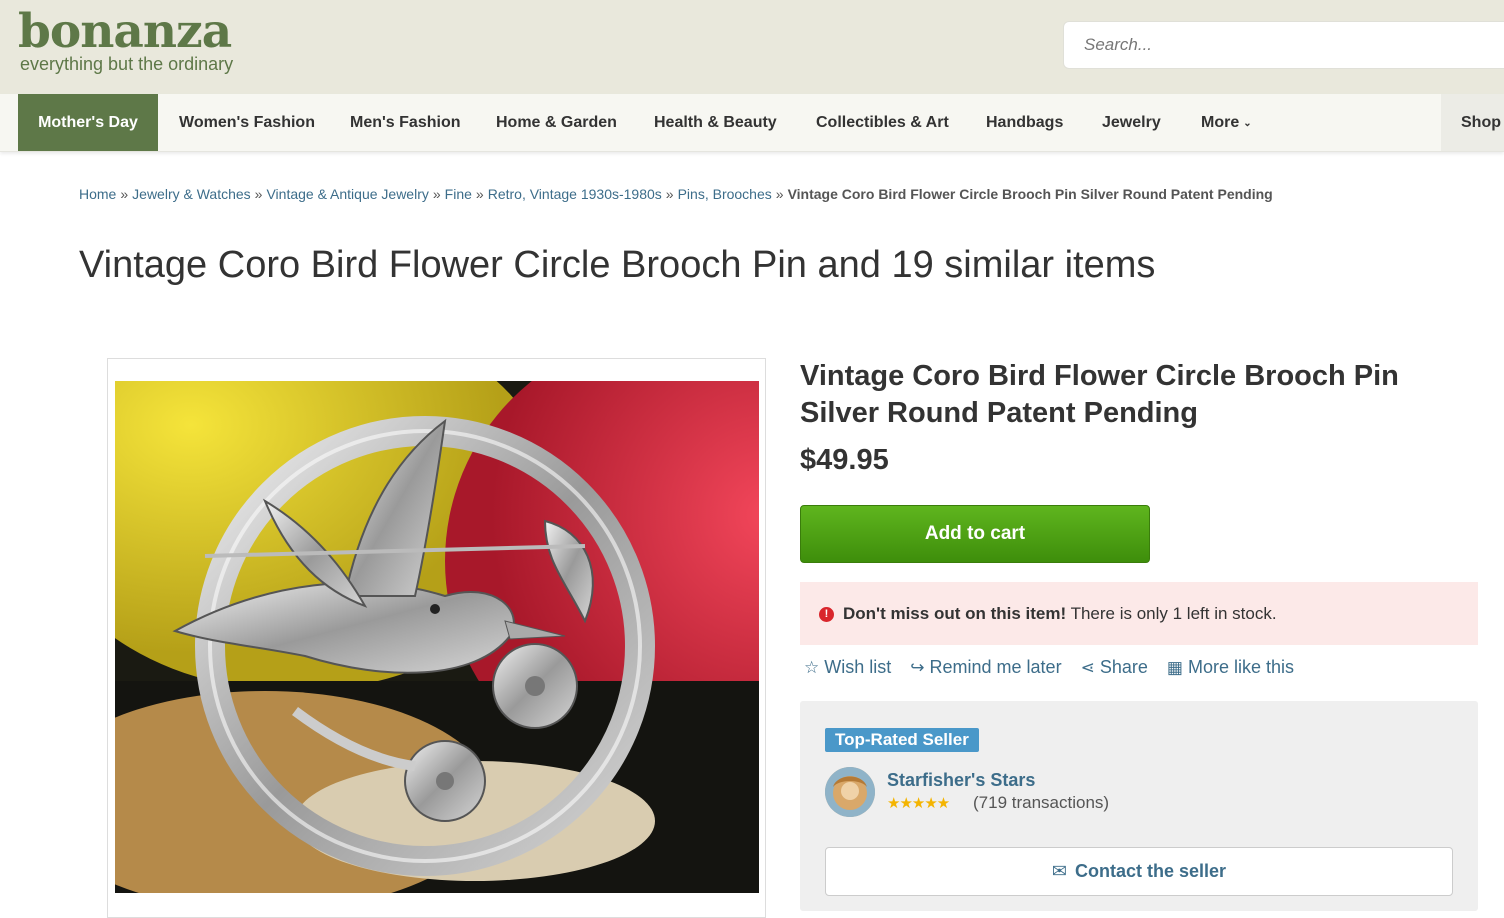 The width and height of the screenshot is (1504, 918). I want to click on nav-item-mothers-day: Mother's Day, so click(88, 122).